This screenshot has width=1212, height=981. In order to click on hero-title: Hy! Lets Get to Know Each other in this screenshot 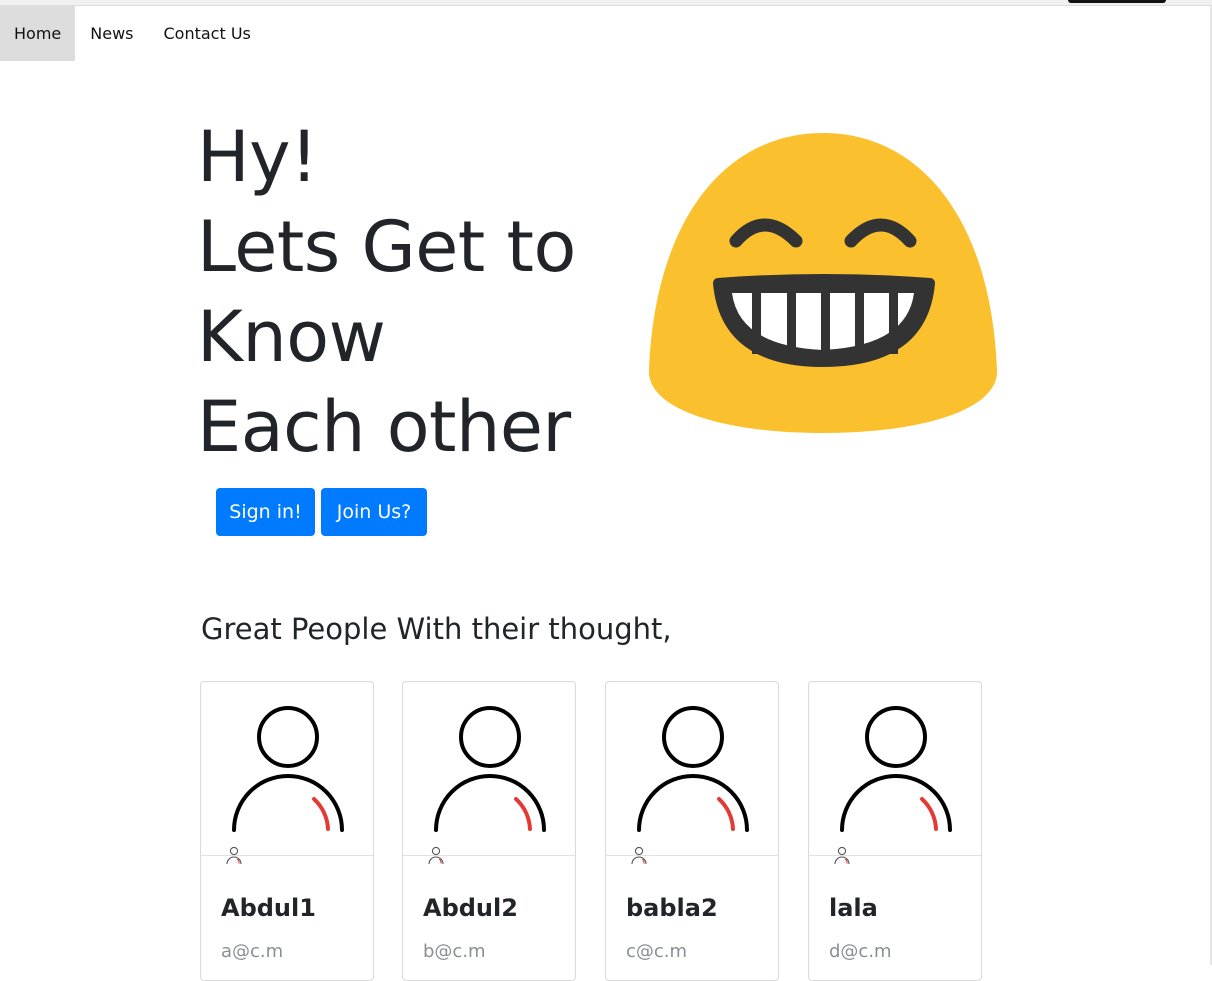, I will do `click(386, 292)`.